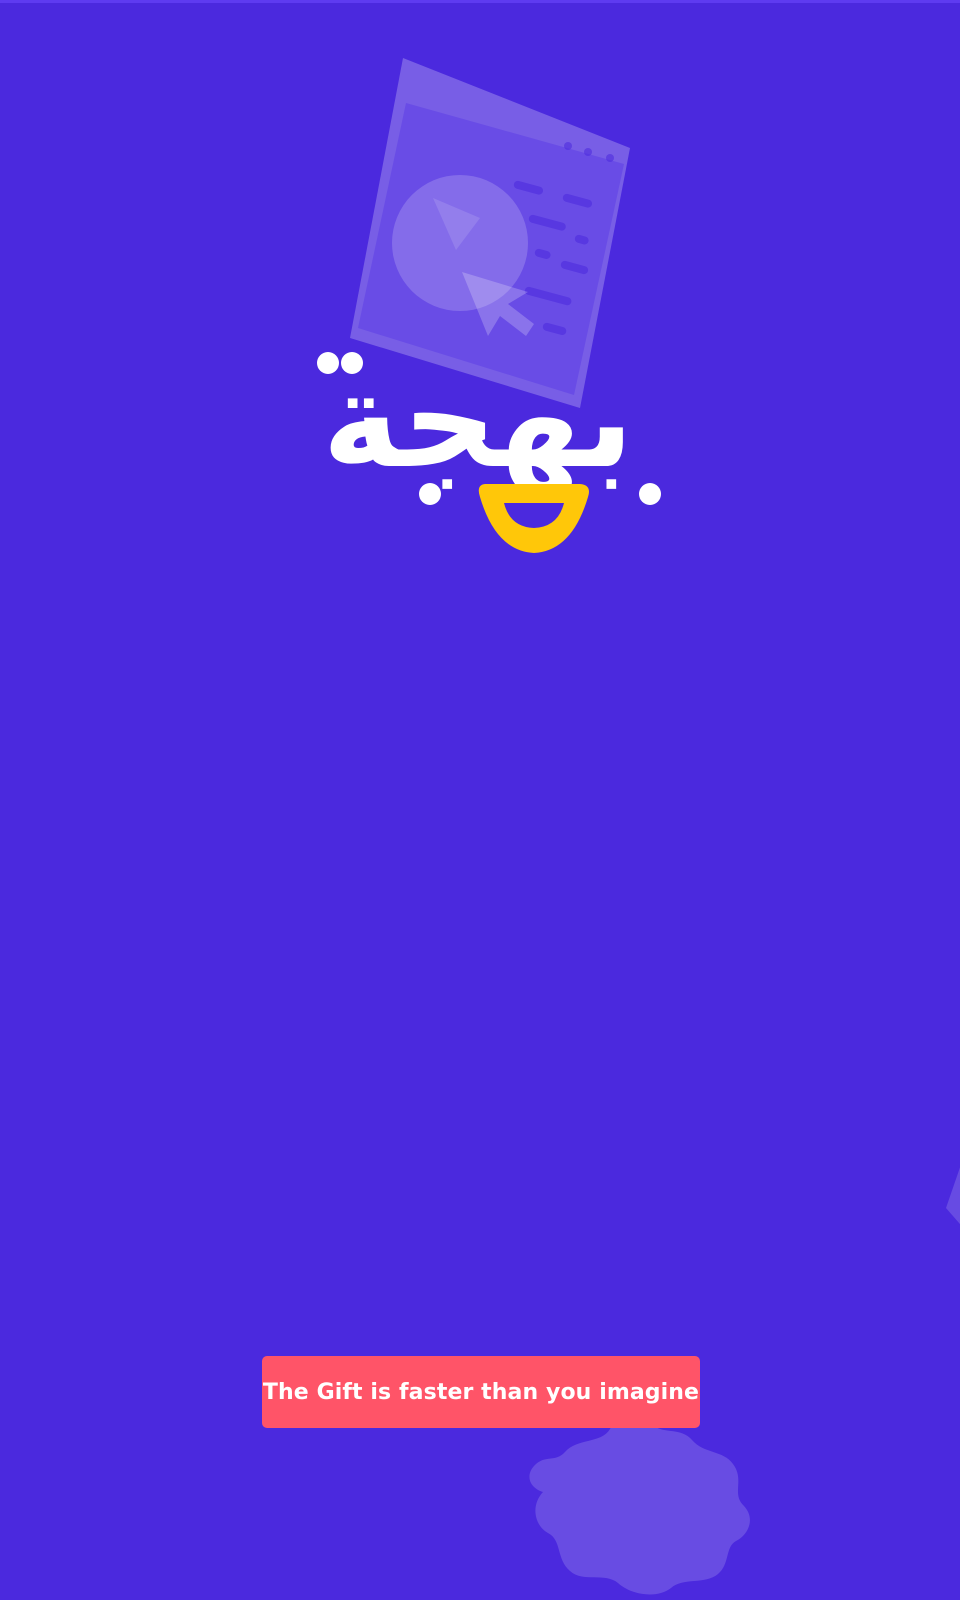  I want to click on tagline-text: The Gift is faster than you imagine, so click(481, 1392).